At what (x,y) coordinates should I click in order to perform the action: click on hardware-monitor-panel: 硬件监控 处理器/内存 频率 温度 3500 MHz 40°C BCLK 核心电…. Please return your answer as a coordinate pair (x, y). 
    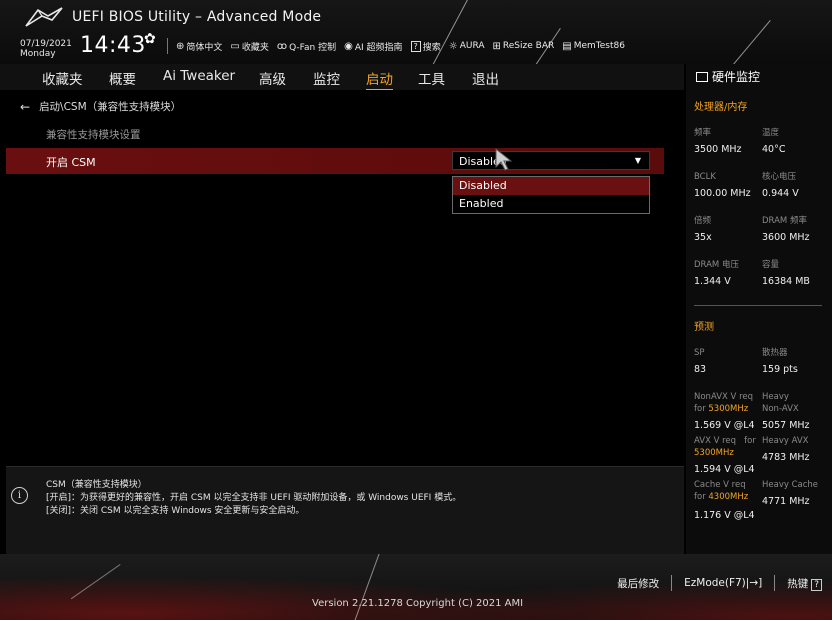
    Looking at the image, I should click on (759, 309).